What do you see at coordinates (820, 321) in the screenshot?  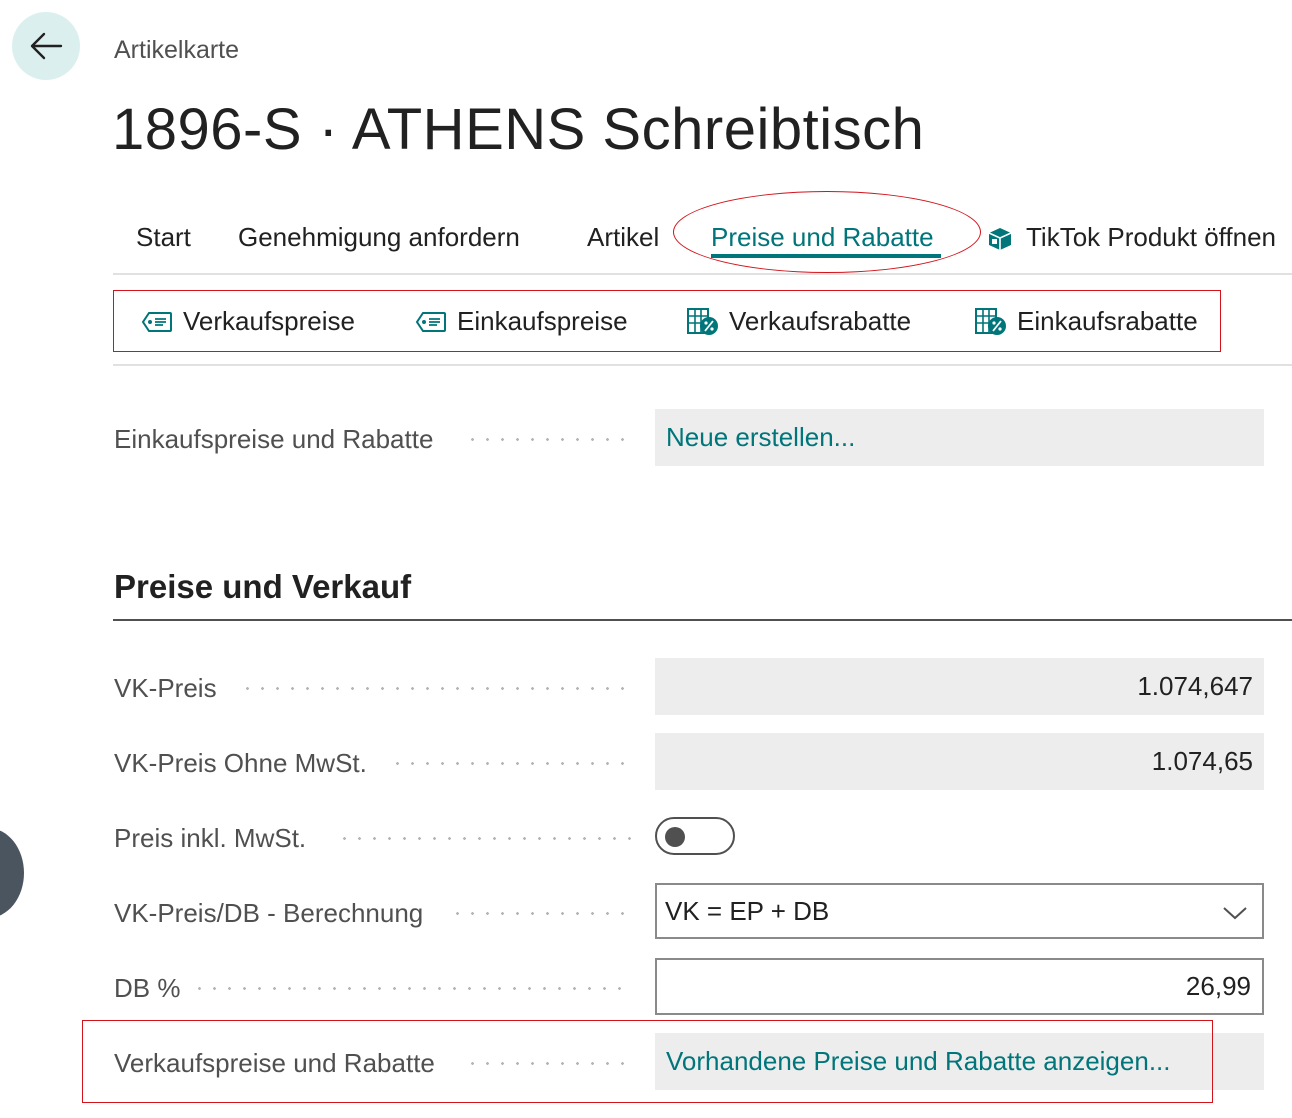 I see `action-label: Verkaufsrabatte` at bounding box center [820, 321].